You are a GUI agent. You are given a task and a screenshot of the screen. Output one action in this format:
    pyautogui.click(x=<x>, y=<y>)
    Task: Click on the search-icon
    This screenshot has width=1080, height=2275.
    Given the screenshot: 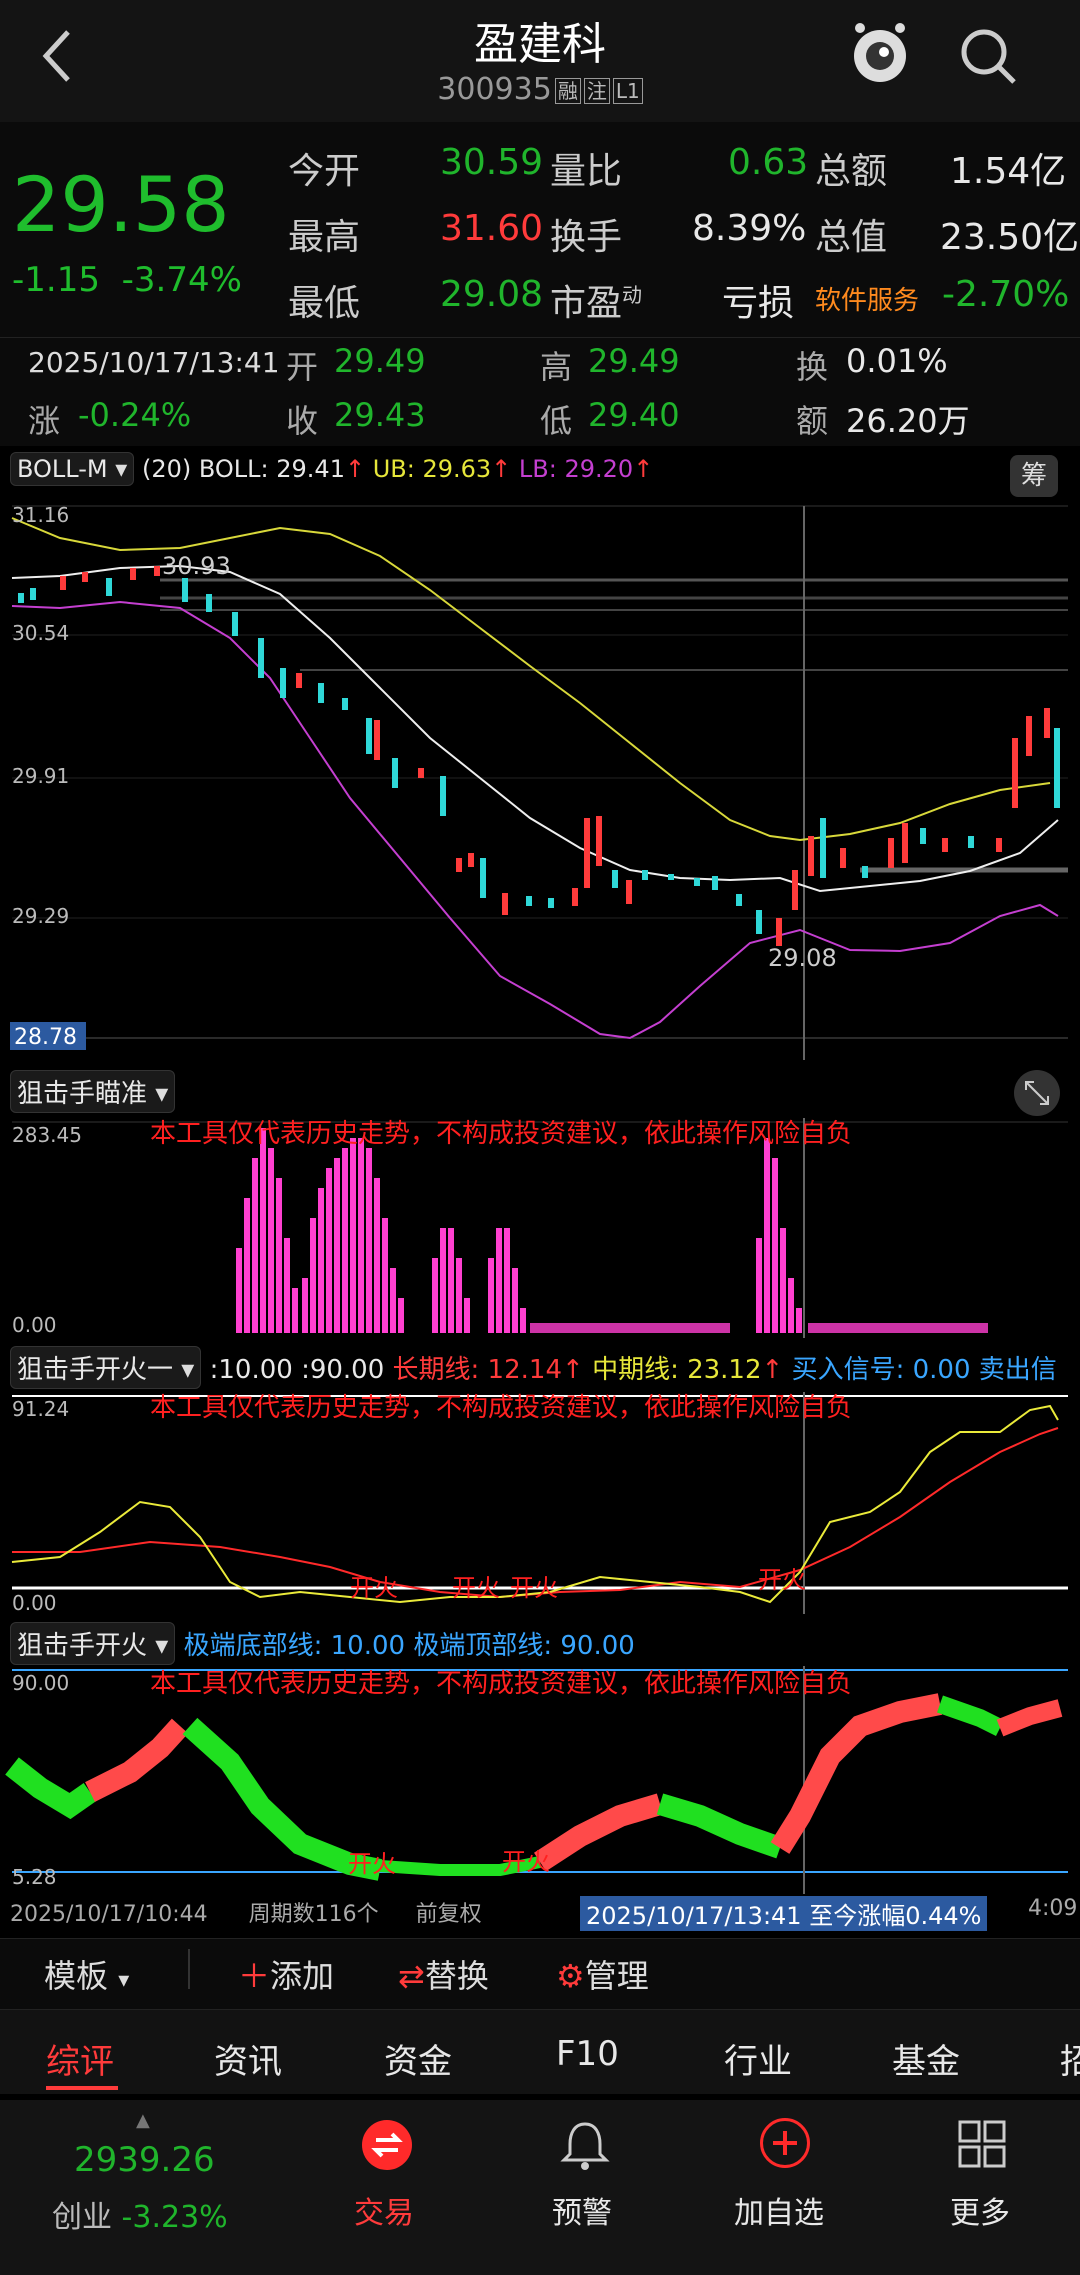 What is the action you would take?
    pyautogui.click(x=988, y=56)
    